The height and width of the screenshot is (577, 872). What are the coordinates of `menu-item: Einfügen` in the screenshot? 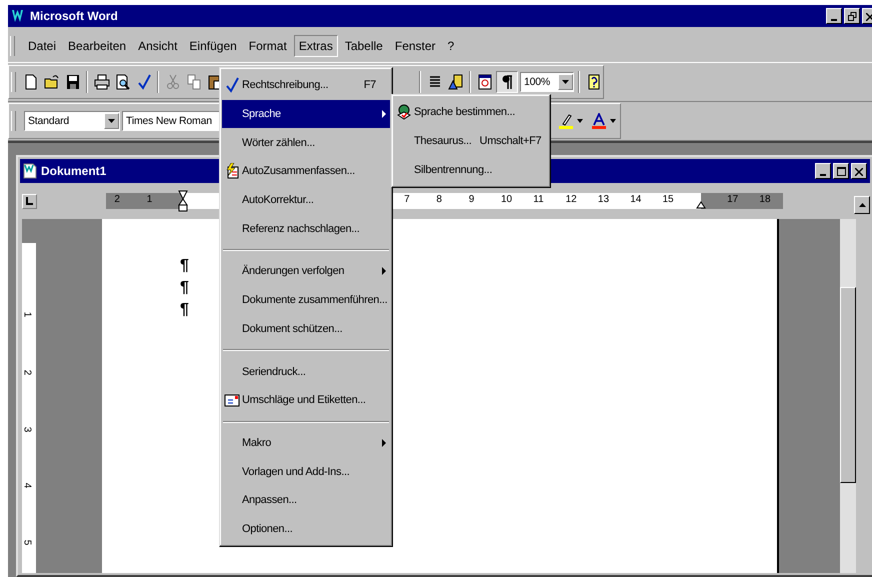 It's located at (213, 46).